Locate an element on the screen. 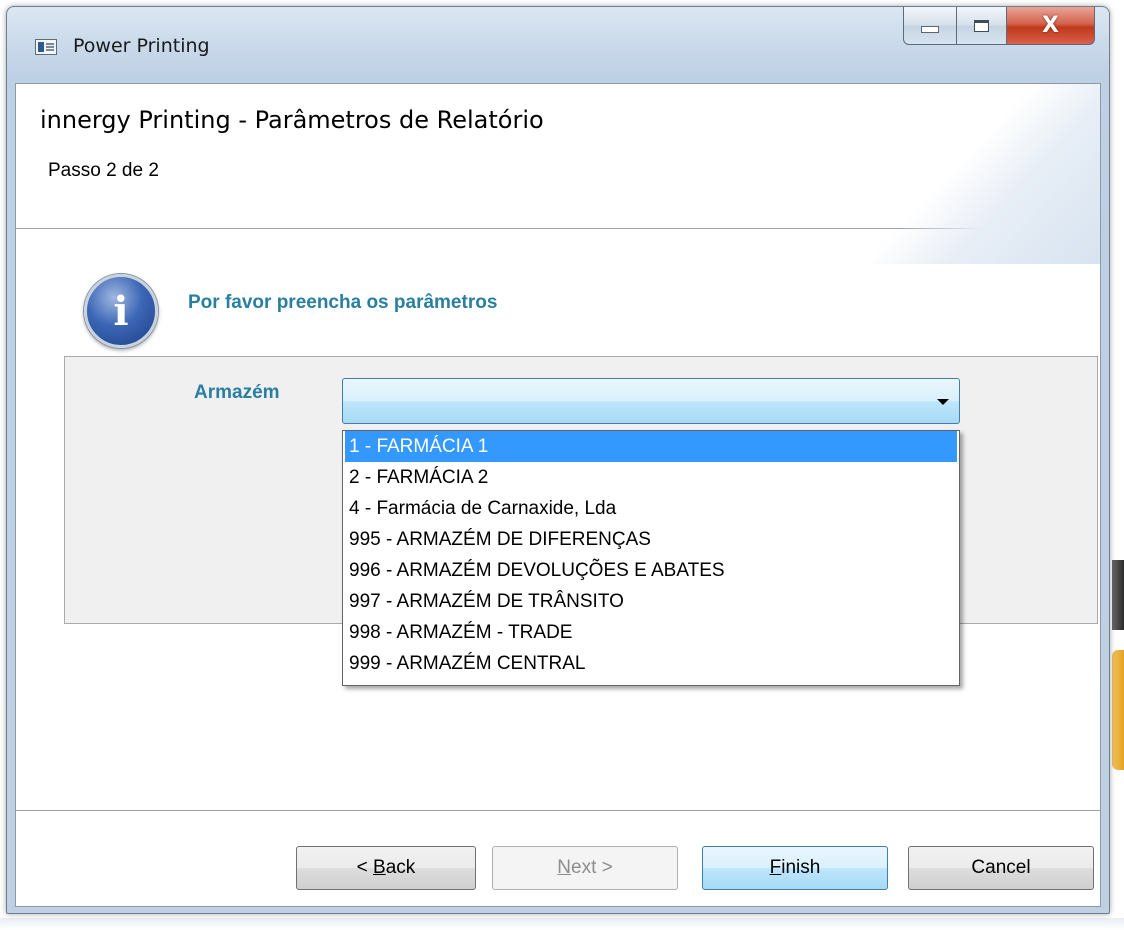 This screenshot has width=1124, height=930. dropdown-option: 998 - ARMAZÉM - TRADE is located at coordinates (651, 632).